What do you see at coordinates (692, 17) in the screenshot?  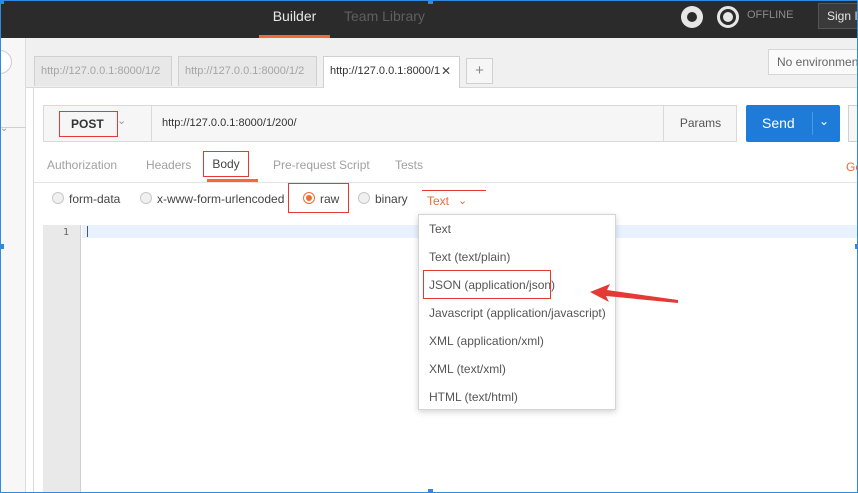 I see `interceptor-icon` at bounding box center [692, 17].